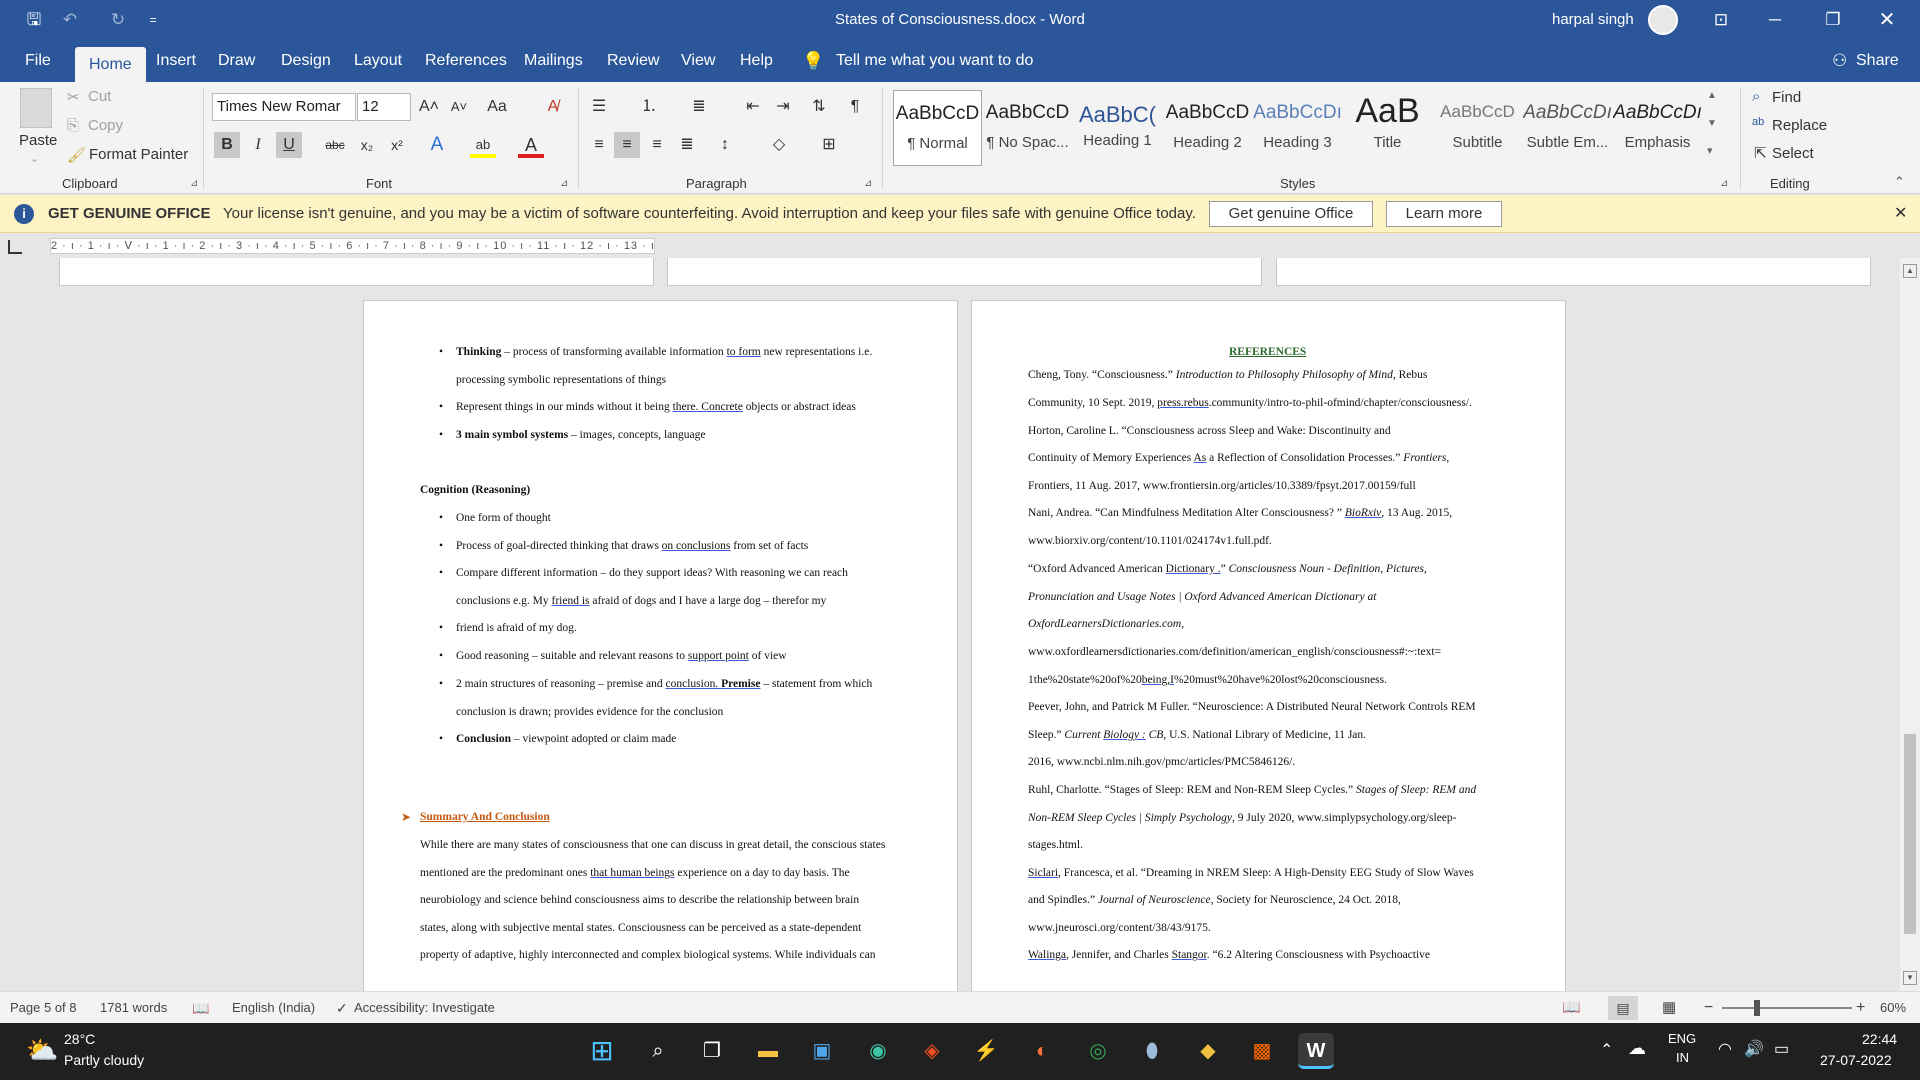  Describe the element at coordinates (1152, 1051) in the screenshot. I see `app-icon: ⬮` at that location.